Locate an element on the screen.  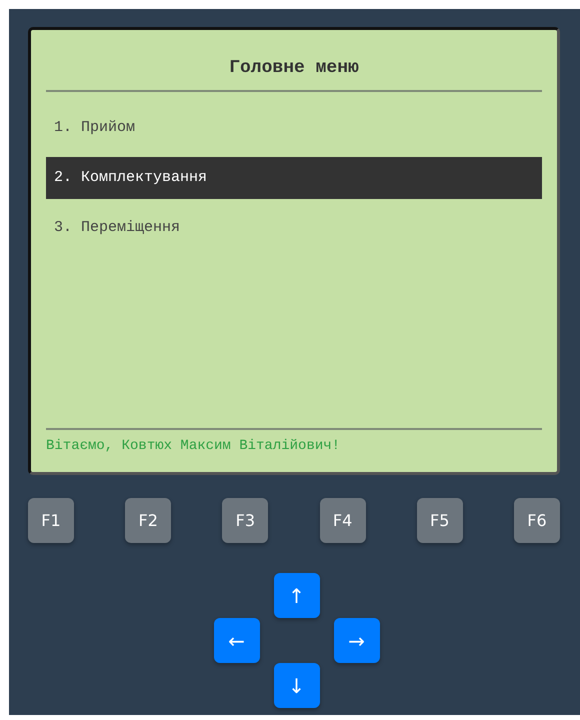
function-key: F5 is located at coordinates (439, 520).